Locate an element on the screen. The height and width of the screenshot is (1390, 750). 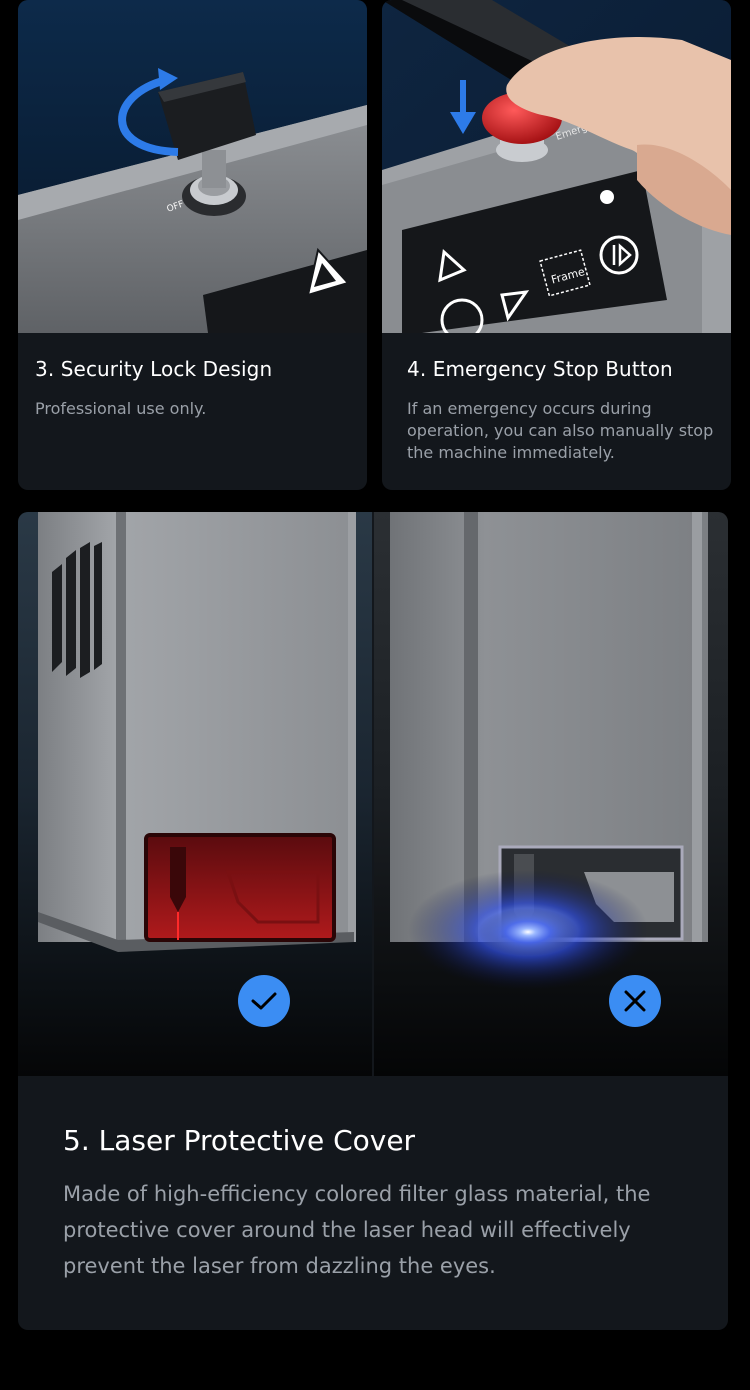
not-recommended-badge is located at coordinates (635, 1001).